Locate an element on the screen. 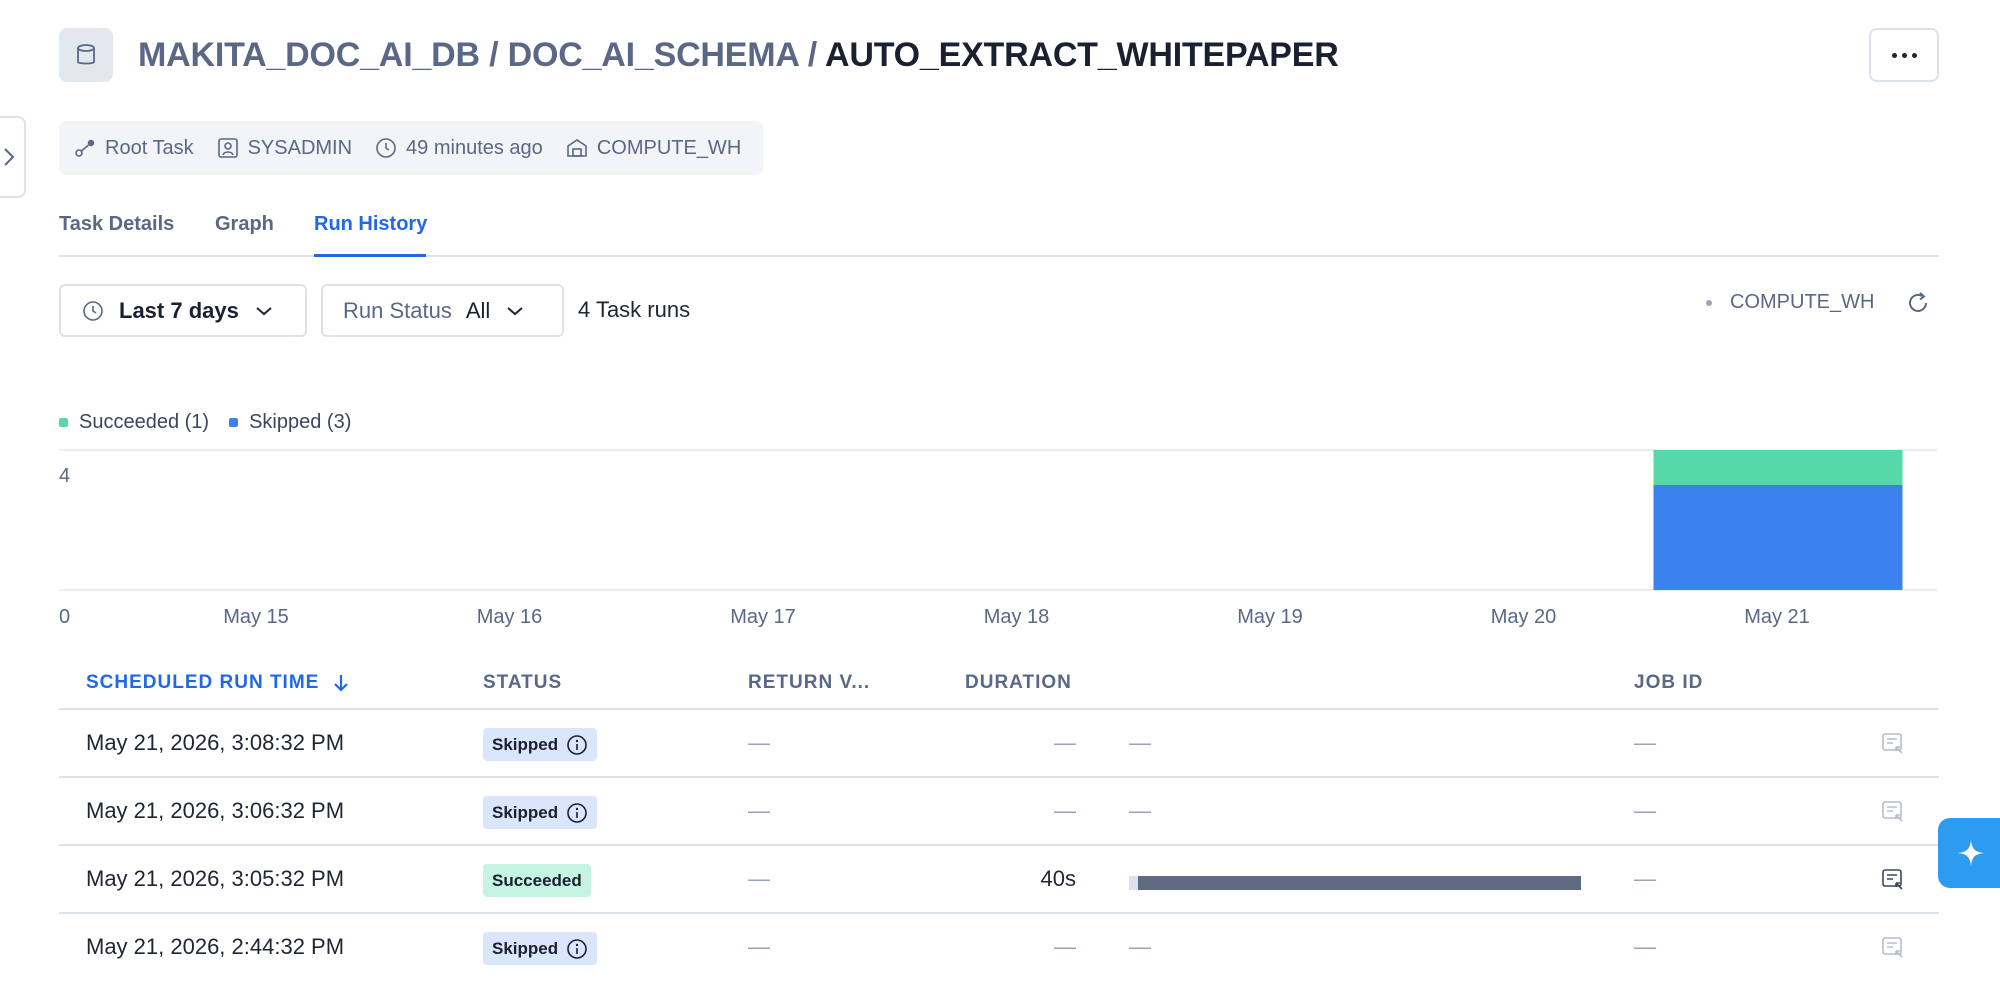 This screenshot has height=984, width=2000. scheduled-run-time: May 21, 2026, 2:44:32 PM is located at coordinates (215, 946).